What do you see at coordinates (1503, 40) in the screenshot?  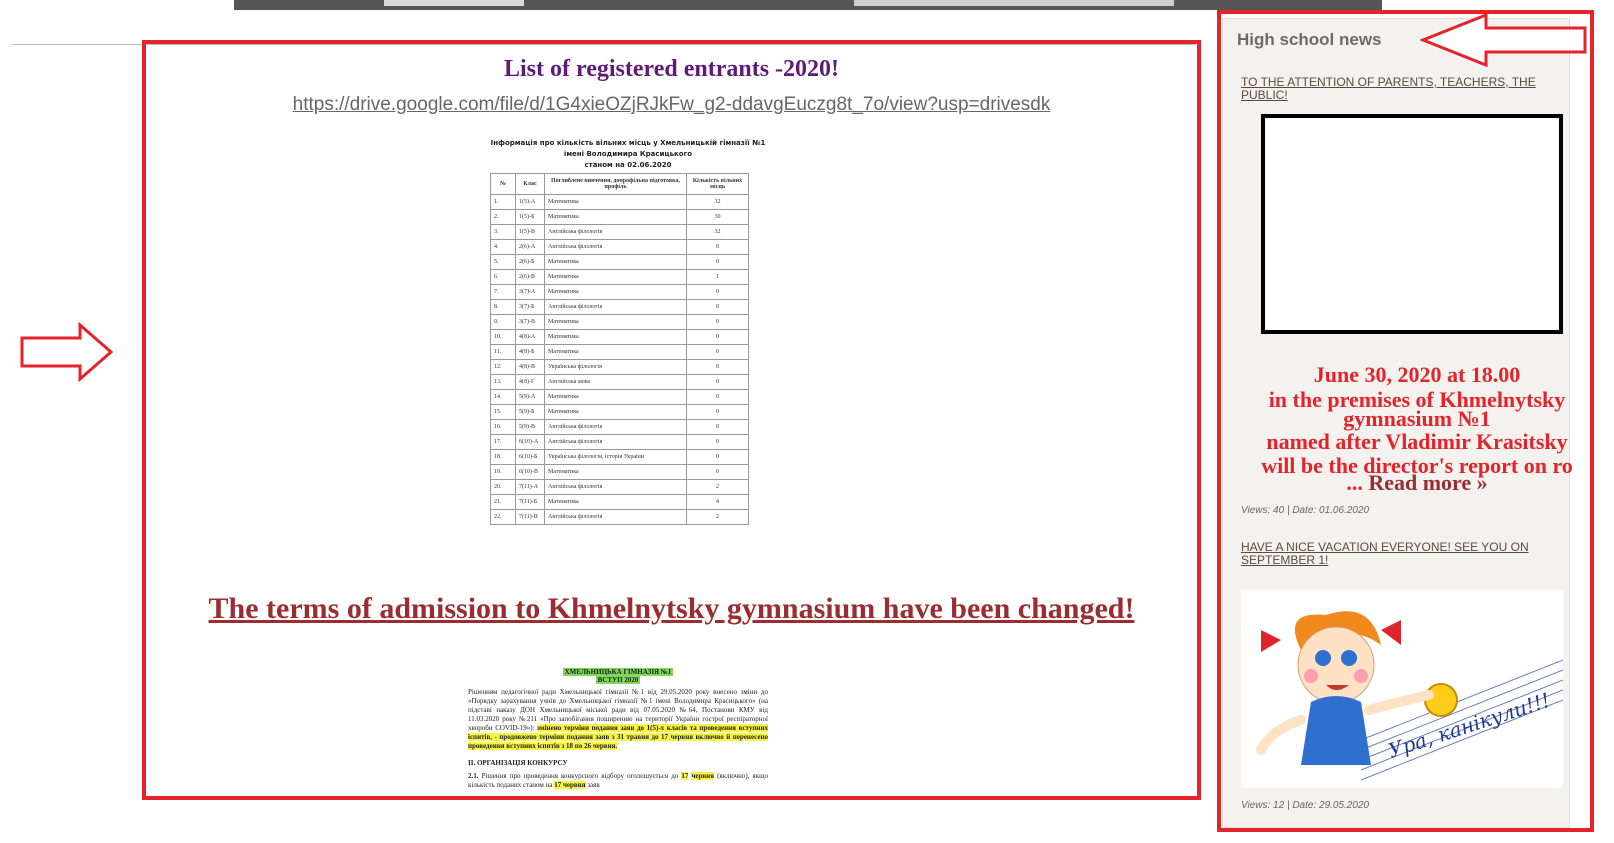 I see `arrow-left-annotation-icon` at bounding box center [1503, 40].